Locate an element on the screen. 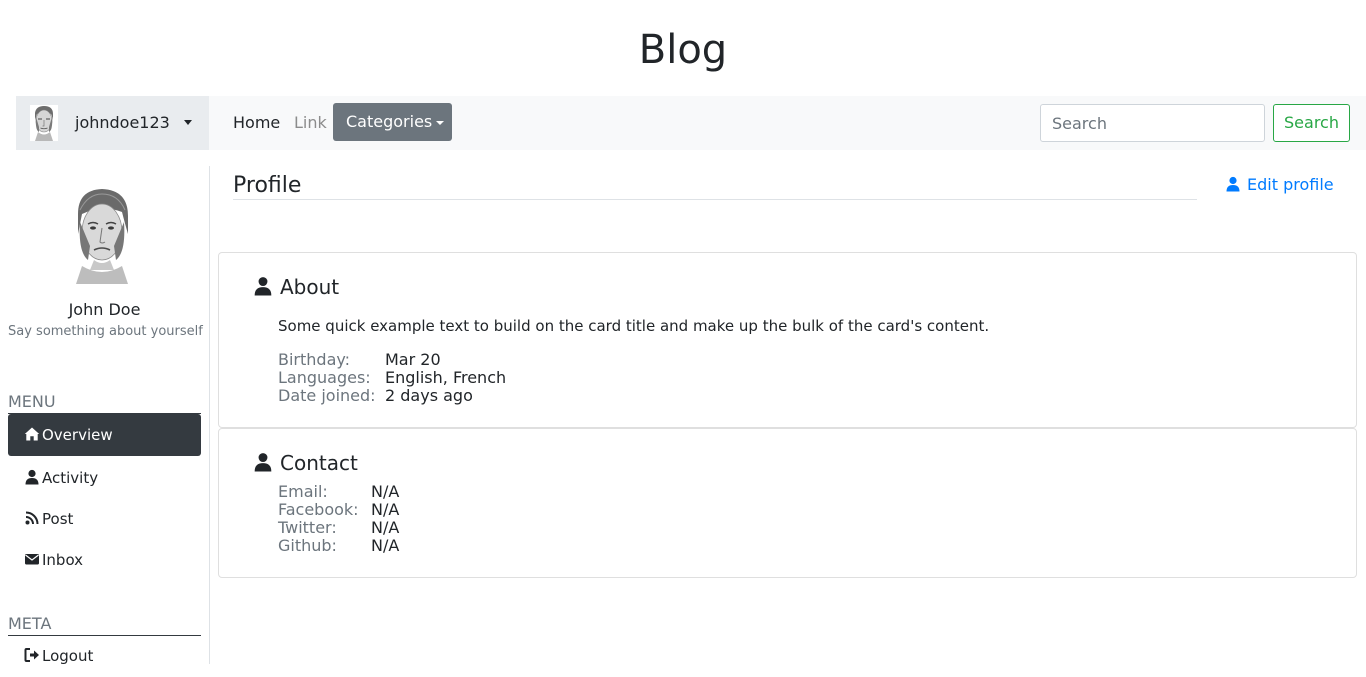  sidebar-item-label: Inbox is located at coordinates (63, 560).